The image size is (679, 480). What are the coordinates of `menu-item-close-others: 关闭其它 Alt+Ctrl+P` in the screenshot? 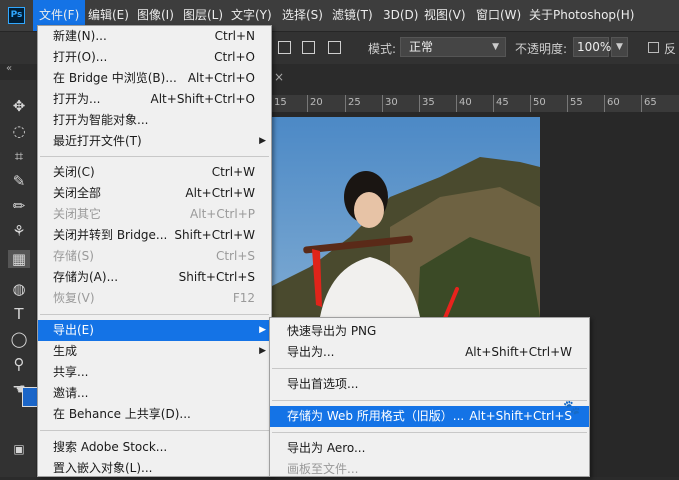 It's located at (154, 214).